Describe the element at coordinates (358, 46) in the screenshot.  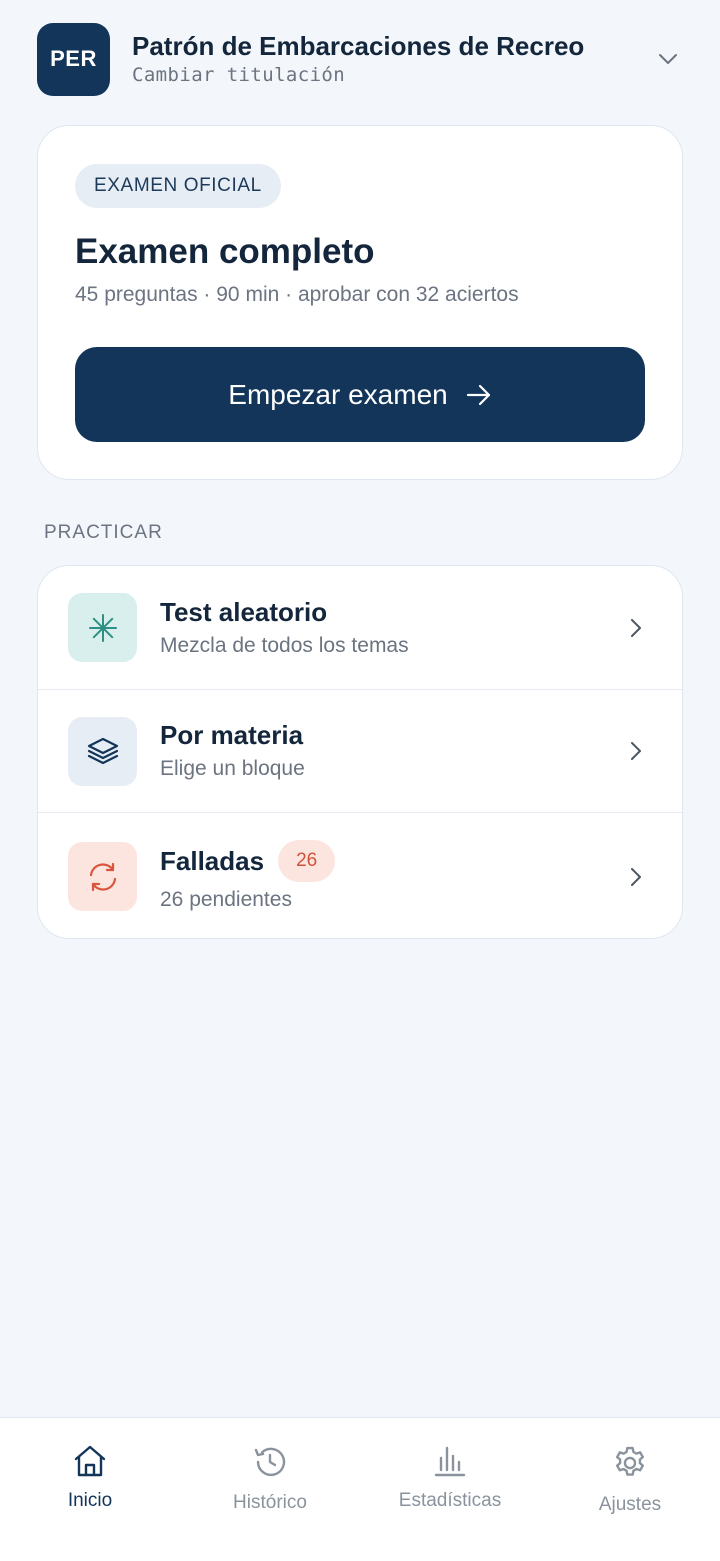
I see `titulacion-title: Patrón de Embarcaciones de Recreo` at that location.